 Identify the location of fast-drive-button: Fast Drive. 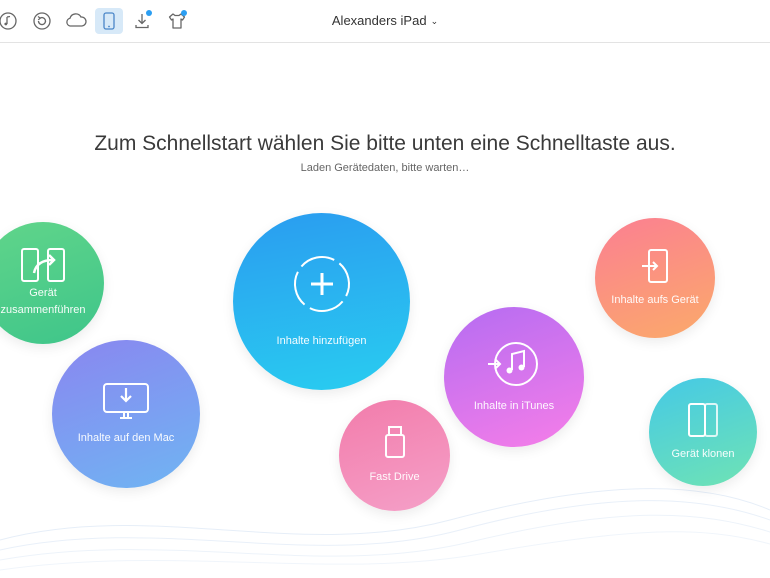
(394, 455).